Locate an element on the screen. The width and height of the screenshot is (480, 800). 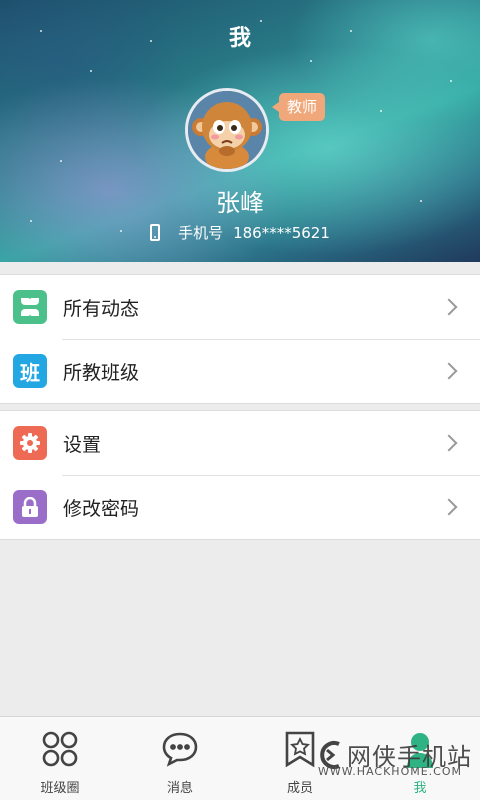
menu-item-label: 修改密码 is located at coordinates (101, 508).